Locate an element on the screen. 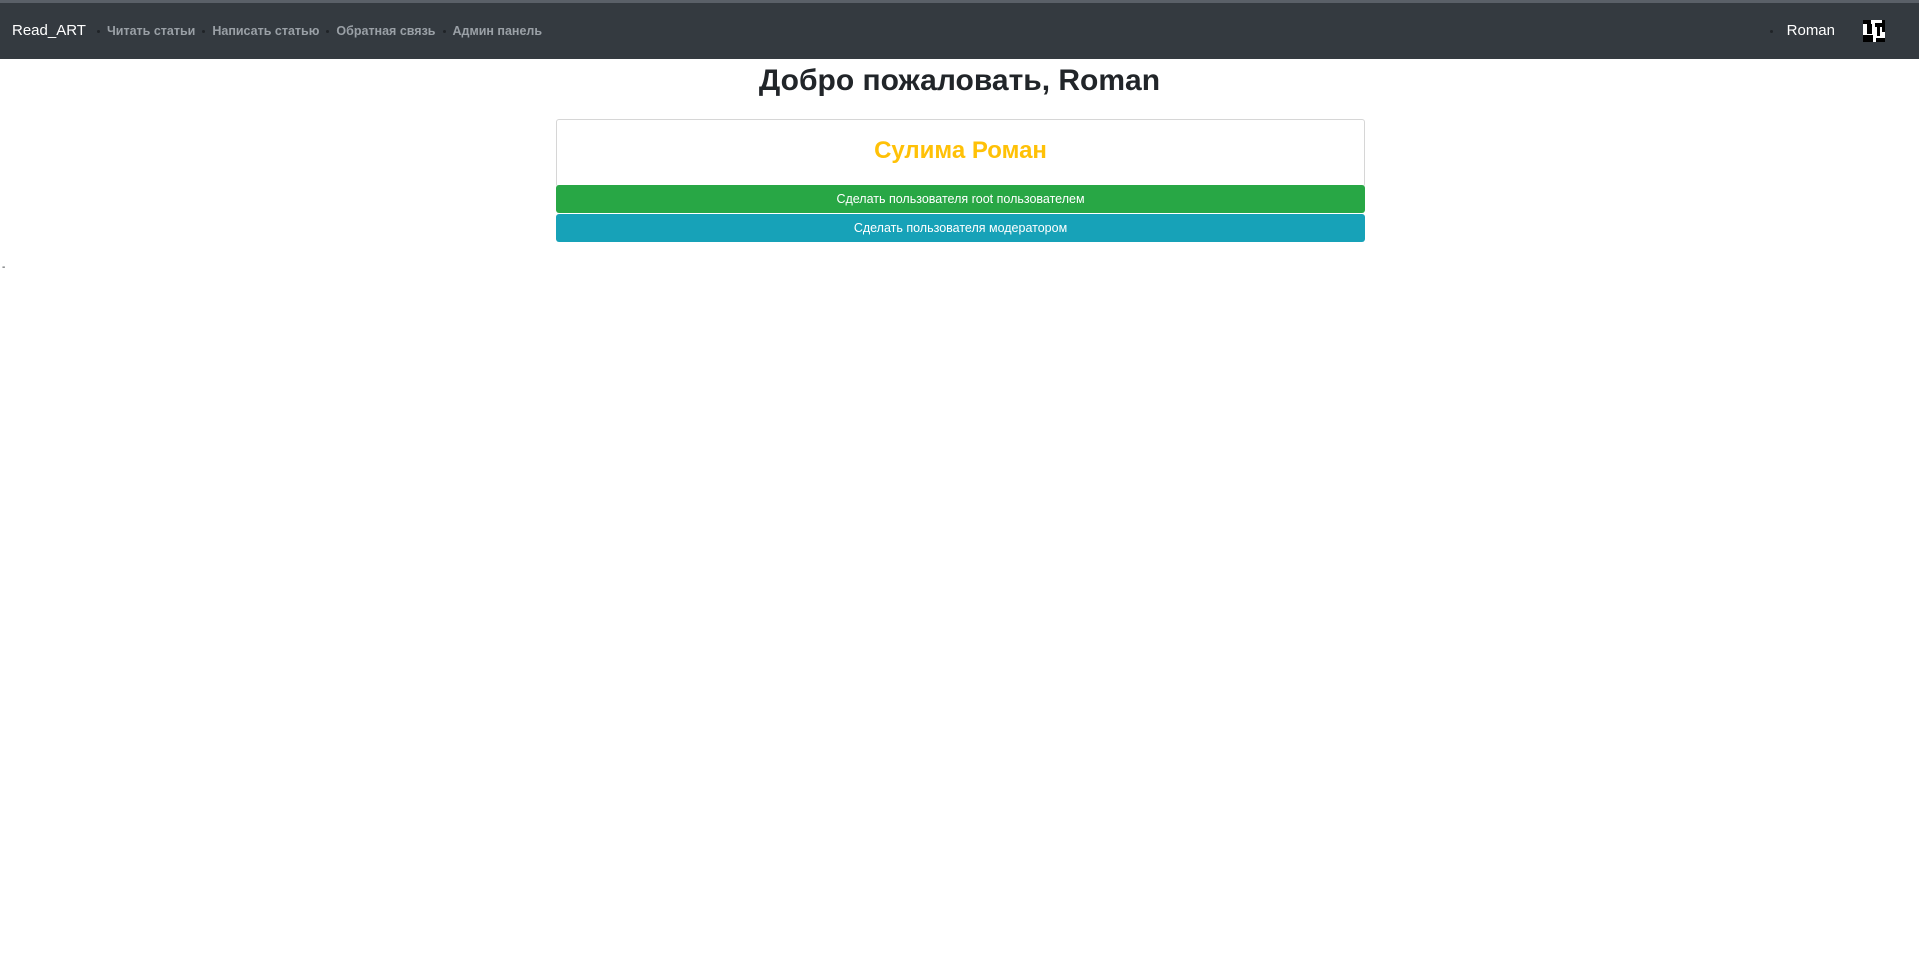 The image size is (1919, 964). user-menu: Roman is located at coordinates (1824, 31).